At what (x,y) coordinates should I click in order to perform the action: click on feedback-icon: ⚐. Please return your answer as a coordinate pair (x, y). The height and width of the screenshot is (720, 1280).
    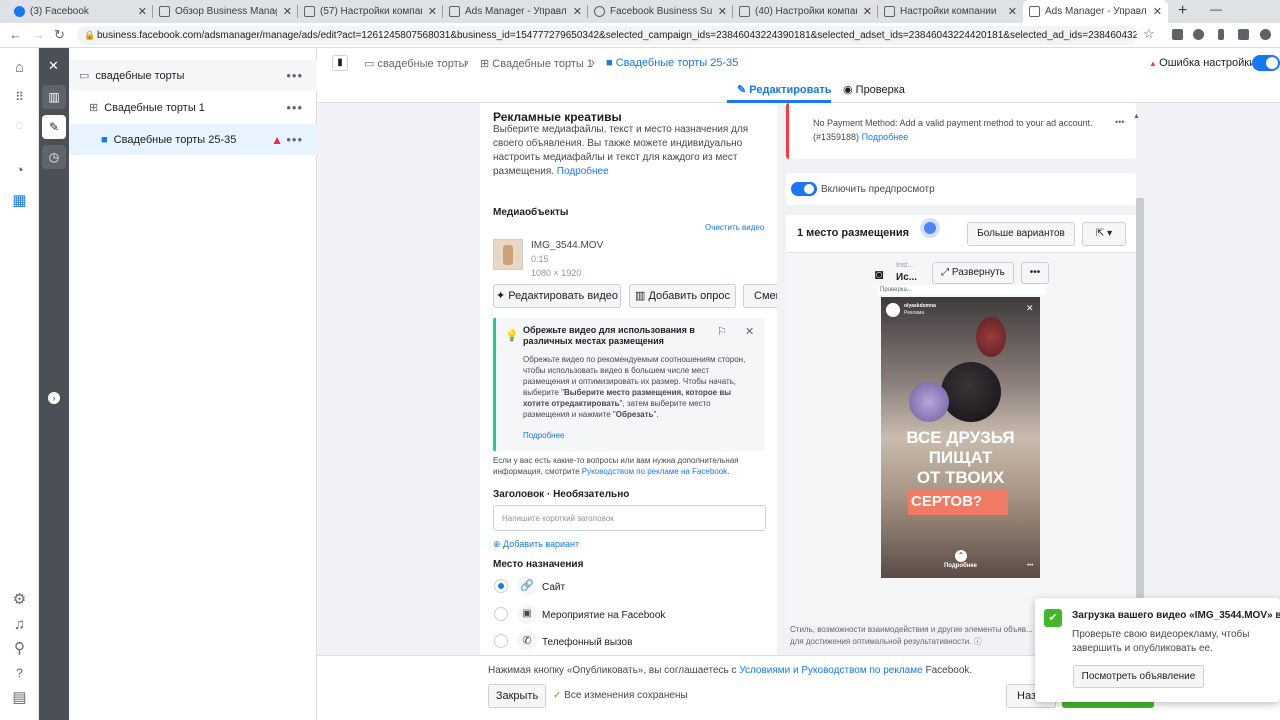
    Looking at the image, I should click on (722, 331).